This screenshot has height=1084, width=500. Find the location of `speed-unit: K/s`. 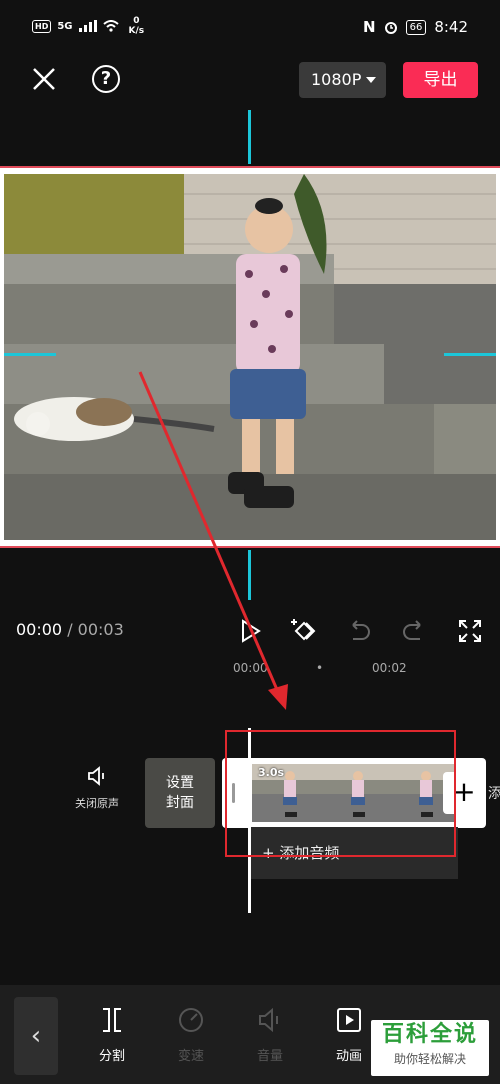

speed-unit: K/s is located at coordinates (136, 31).